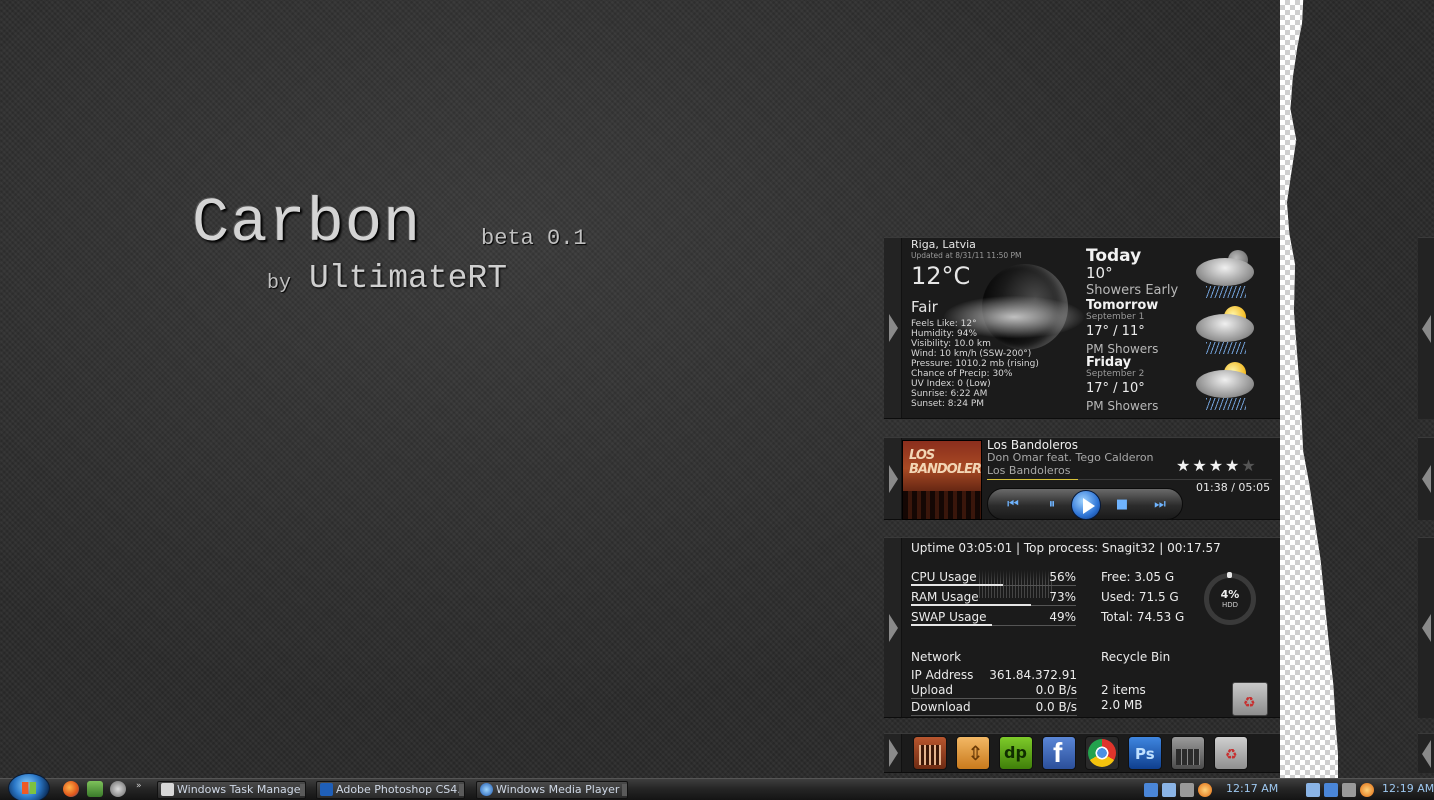 This screenshot has height=800, width=1434. Describe the element at coordinates (1052, 505) in the screenshot. I see `pause-button: ⏸` at that location.